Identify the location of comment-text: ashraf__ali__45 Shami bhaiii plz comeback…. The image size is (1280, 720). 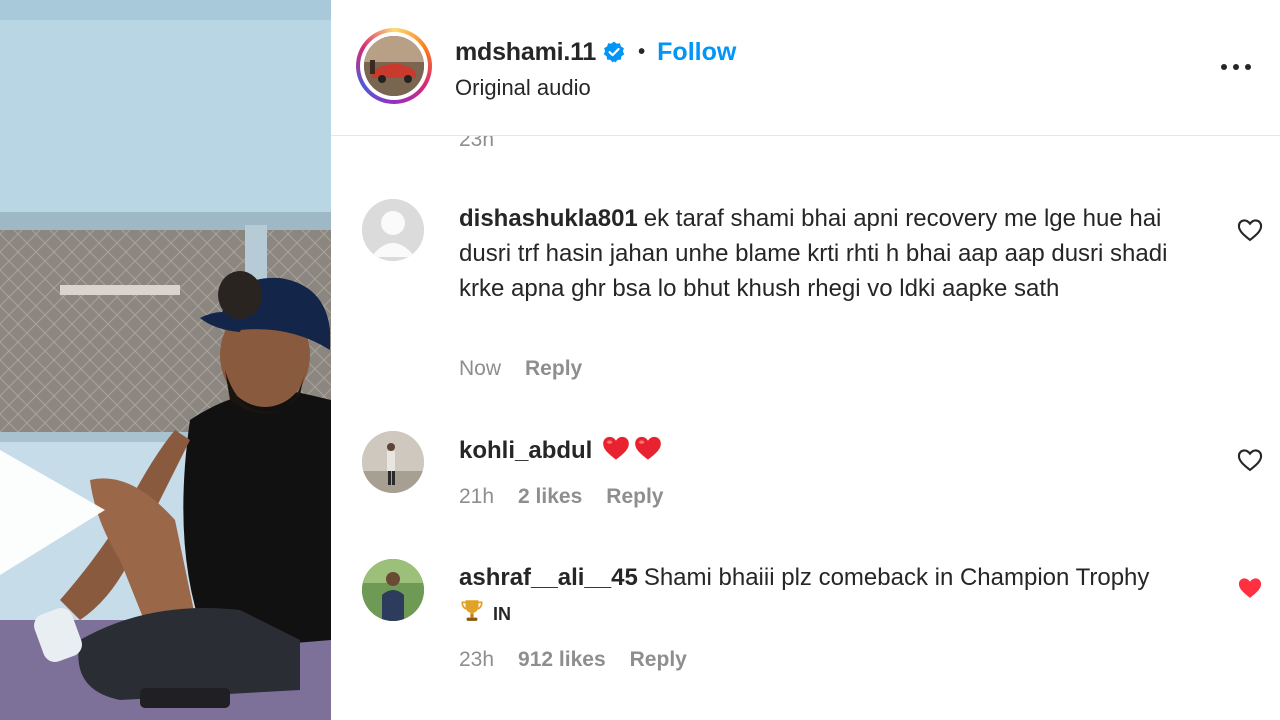
(839, 596).